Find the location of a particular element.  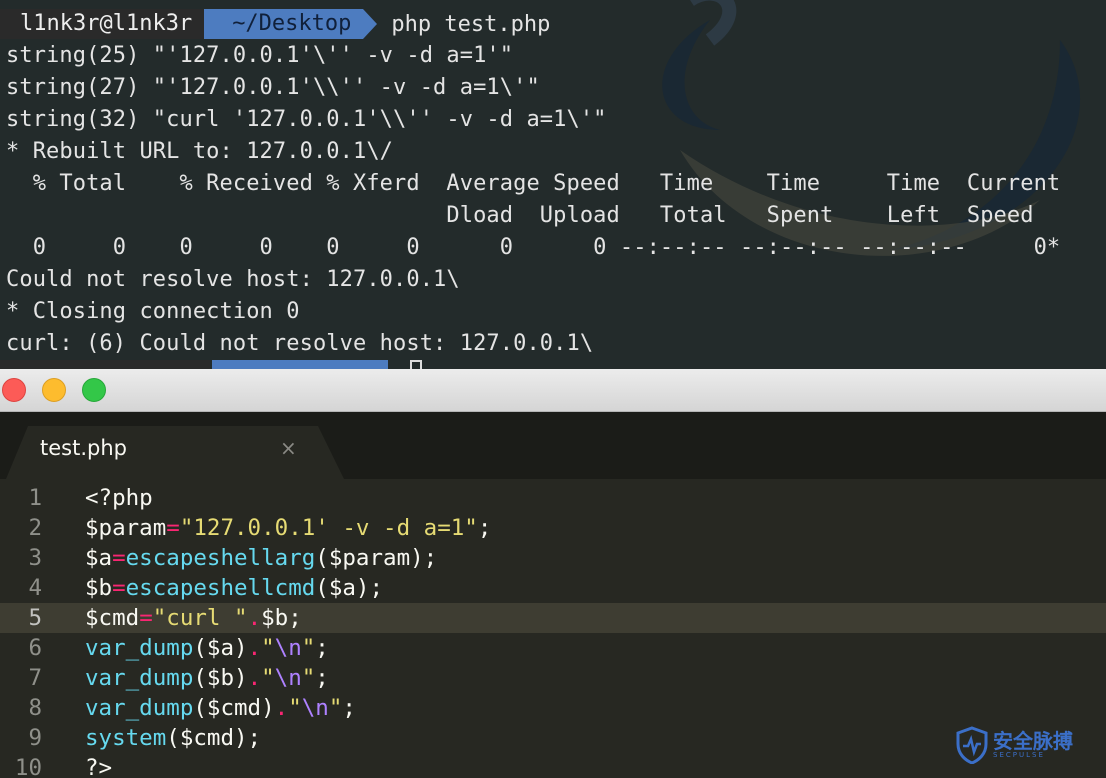

code-text: var_dump($a)."\n"; is located at coordinates (207, 648).